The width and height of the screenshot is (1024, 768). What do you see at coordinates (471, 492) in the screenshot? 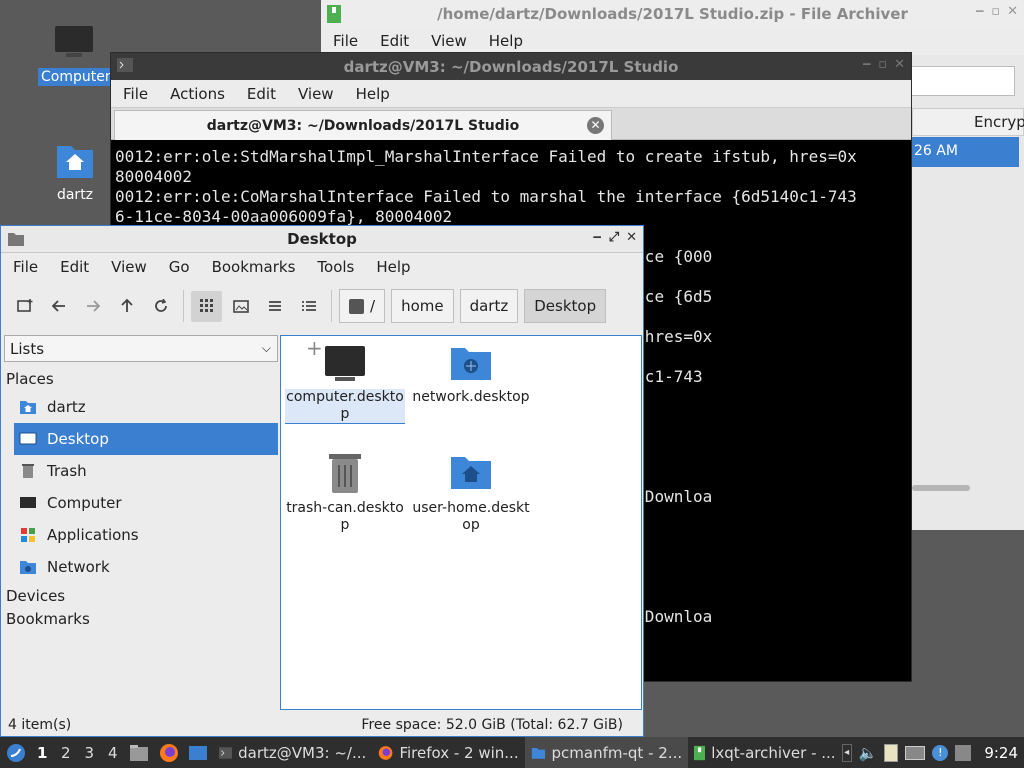
I see `file-user-home-desktop: user-home.desktop` at bounding box center [471, 492].